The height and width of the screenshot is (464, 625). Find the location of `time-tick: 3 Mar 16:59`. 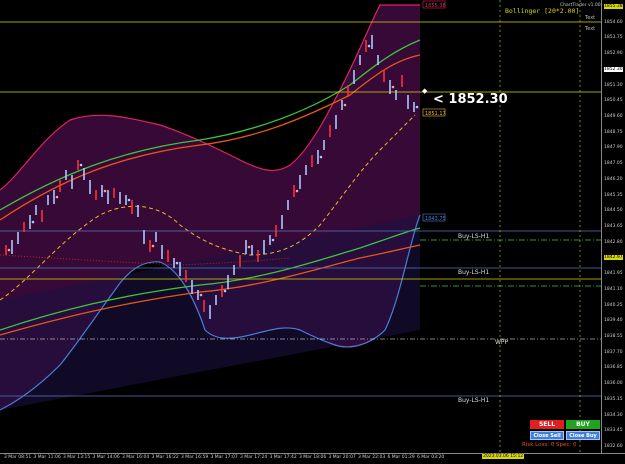

time-tick: 3 Mar 16:59 is located at coordinates (195, 457).